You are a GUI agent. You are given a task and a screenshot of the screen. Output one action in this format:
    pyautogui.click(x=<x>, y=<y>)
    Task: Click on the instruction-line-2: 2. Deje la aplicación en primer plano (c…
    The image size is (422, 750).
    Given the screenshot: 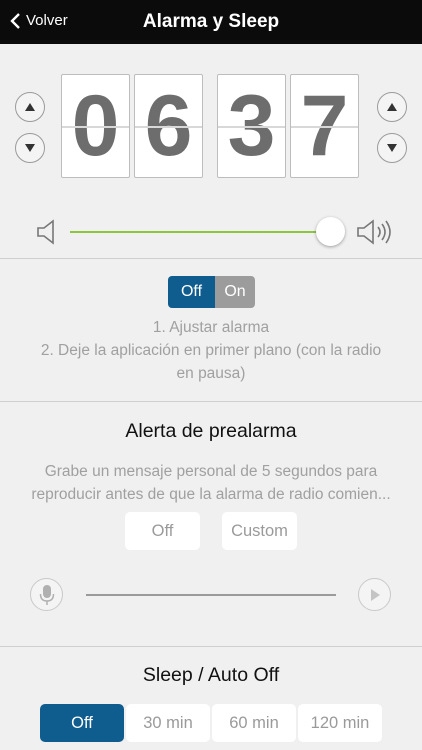 What is the action you would take?
    pyautogui.click(x=211, y=350)
    